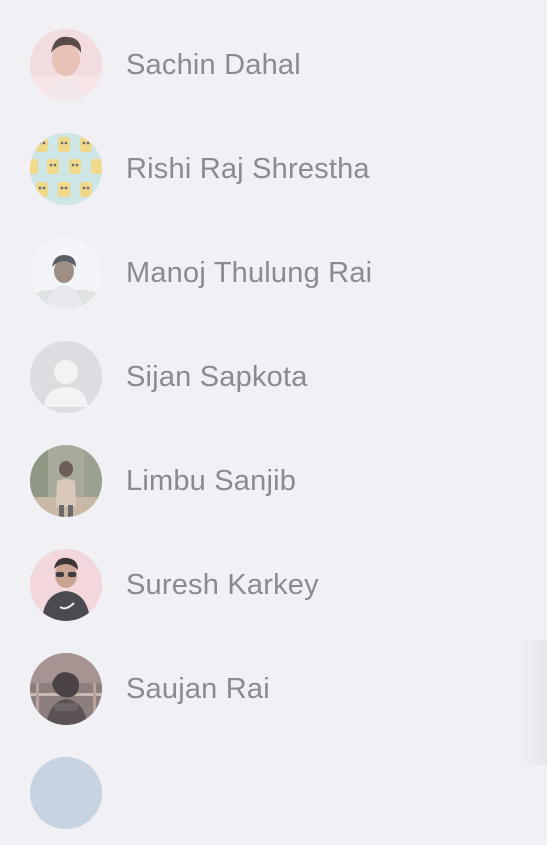 The height and width of the screenshot is (845, 547). I want to click on contact-name: Saujan Rai, so click(198, 688).